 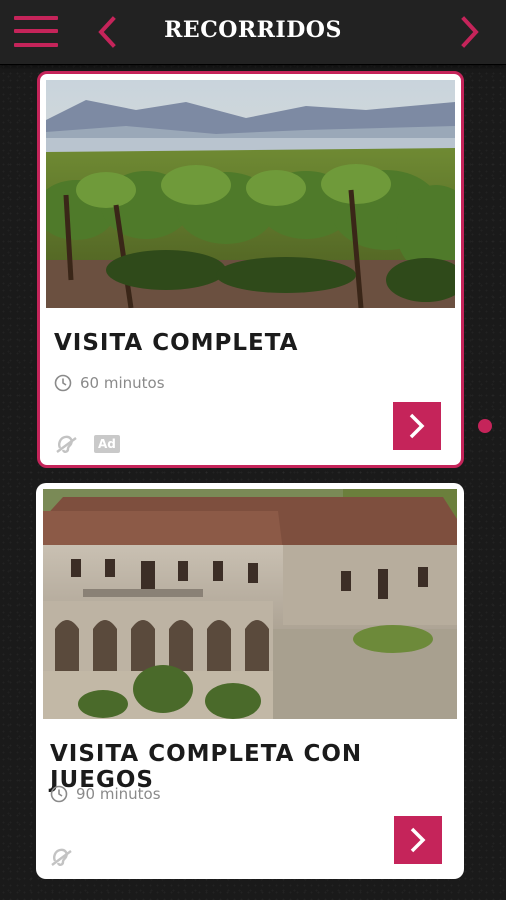 What do you see at coordinates (122, 383) in the screenshot?
I see `duration-text: 60 minutos` at bounding box center [122, 383].